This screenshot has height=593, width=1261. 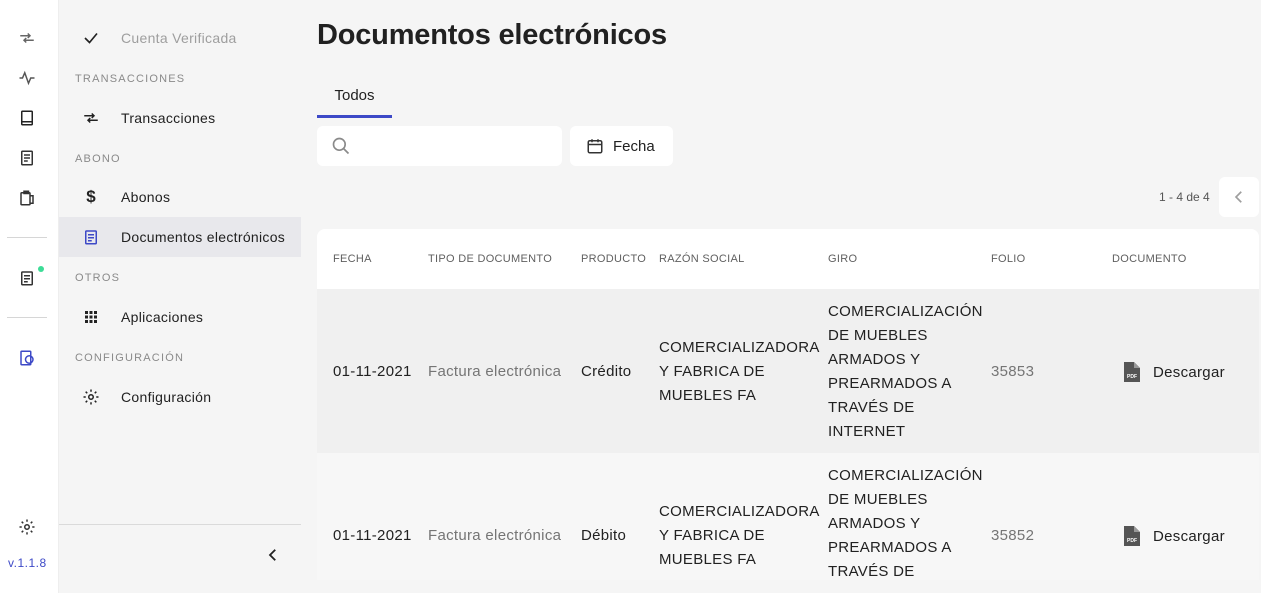 What do you see at coordinates (203, 237) in the screenshot?
I see `sidebar-item-label: Documentos electrónicos` at bounding box center [203, 237].